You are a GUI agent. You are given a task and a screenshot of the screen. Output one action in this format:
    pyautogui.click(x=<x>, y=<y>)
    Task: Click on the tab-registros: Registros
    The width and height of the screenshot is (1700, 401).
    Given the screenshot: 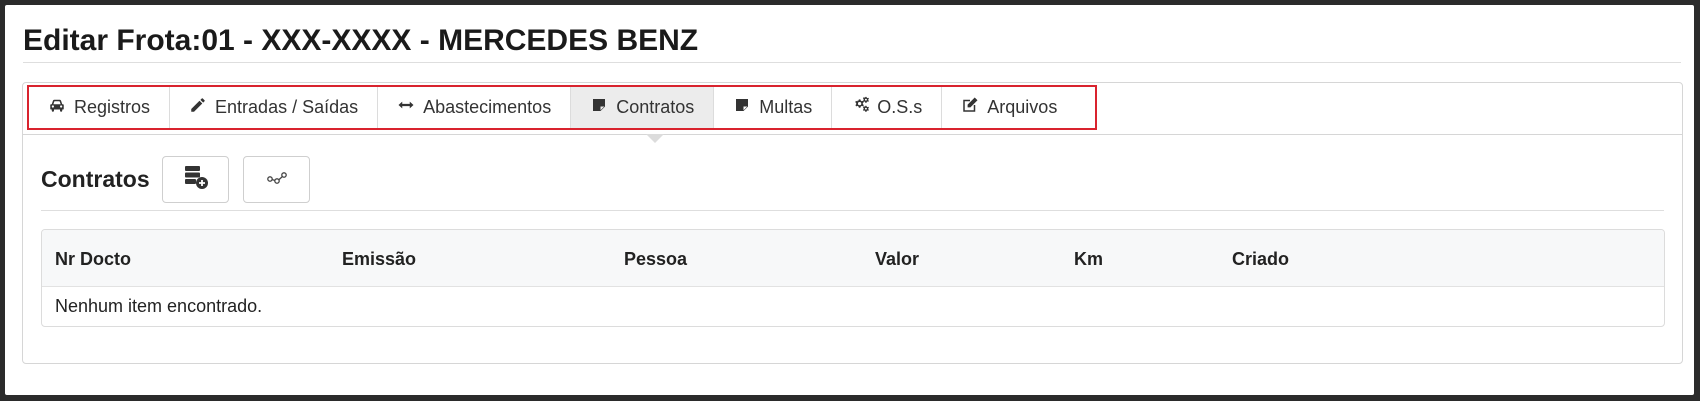 What is the action you would take?
    pyautogui.click(x=100, y=107)
    